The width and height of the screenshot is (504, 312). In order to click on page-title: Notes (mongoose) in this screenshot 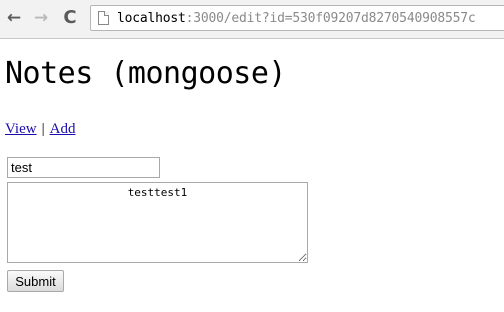, I will do `click(145, 73)`.